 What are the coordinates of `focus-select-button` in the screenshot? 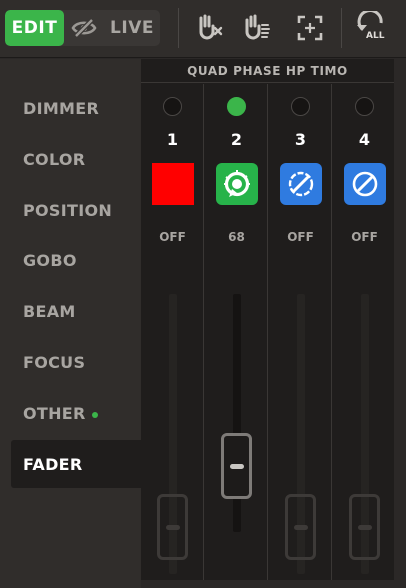 It's located at (310, 28).